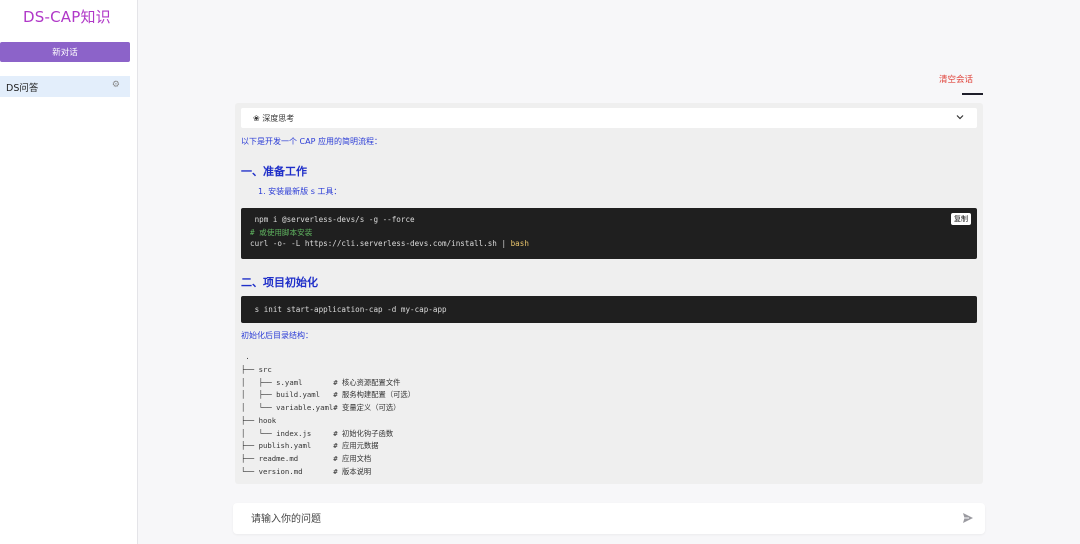 The height and width of the screenshot is (544, 1080). What do you see at coordinates (116, 85) in the screenshot?
I see `gear-icon: ⚙` at bounding box center [116, 85].